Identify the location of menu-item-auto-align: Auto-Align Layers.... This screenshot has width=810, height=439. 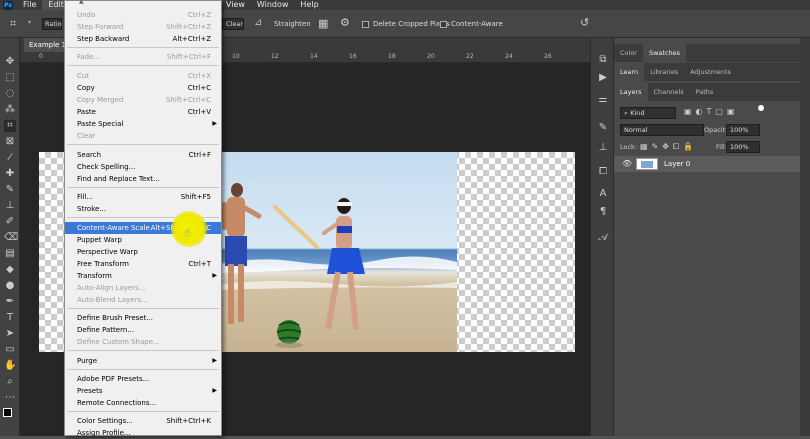
(143, 288).